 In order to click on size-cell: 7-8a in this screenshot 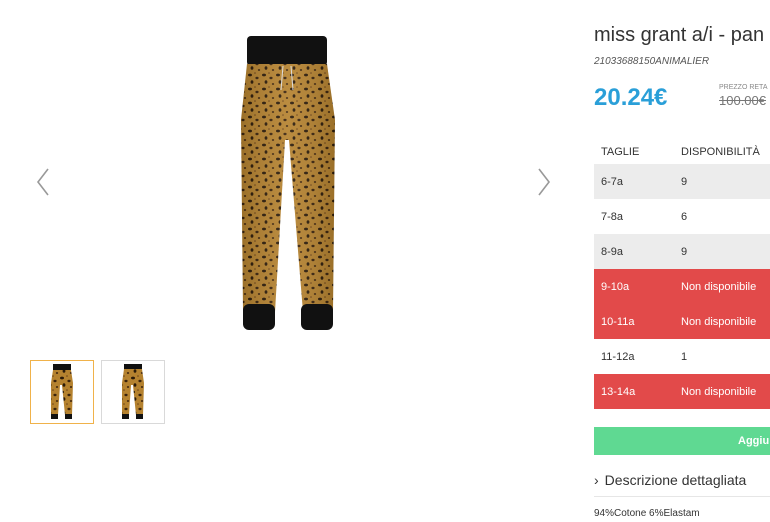, I will do `click(612, 216)`.